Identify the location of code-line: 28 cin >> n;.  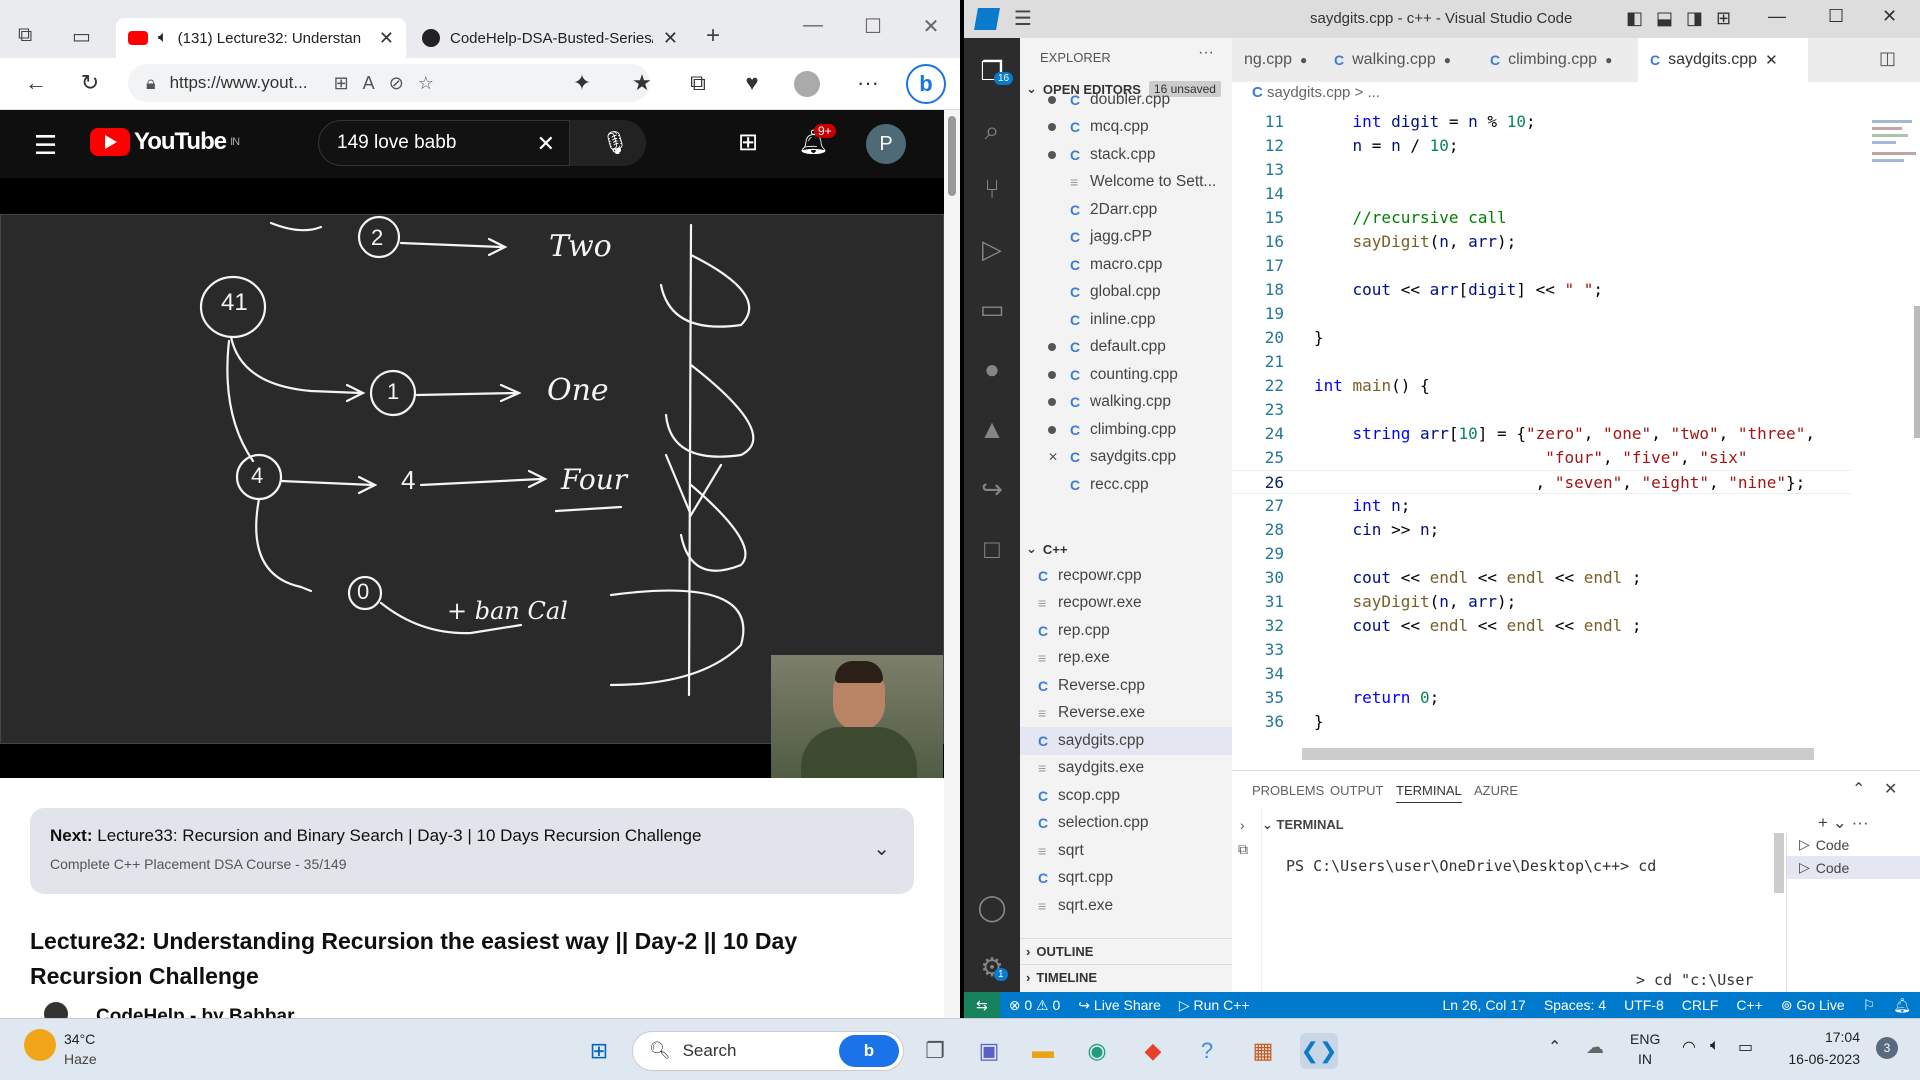
(1542, 530).